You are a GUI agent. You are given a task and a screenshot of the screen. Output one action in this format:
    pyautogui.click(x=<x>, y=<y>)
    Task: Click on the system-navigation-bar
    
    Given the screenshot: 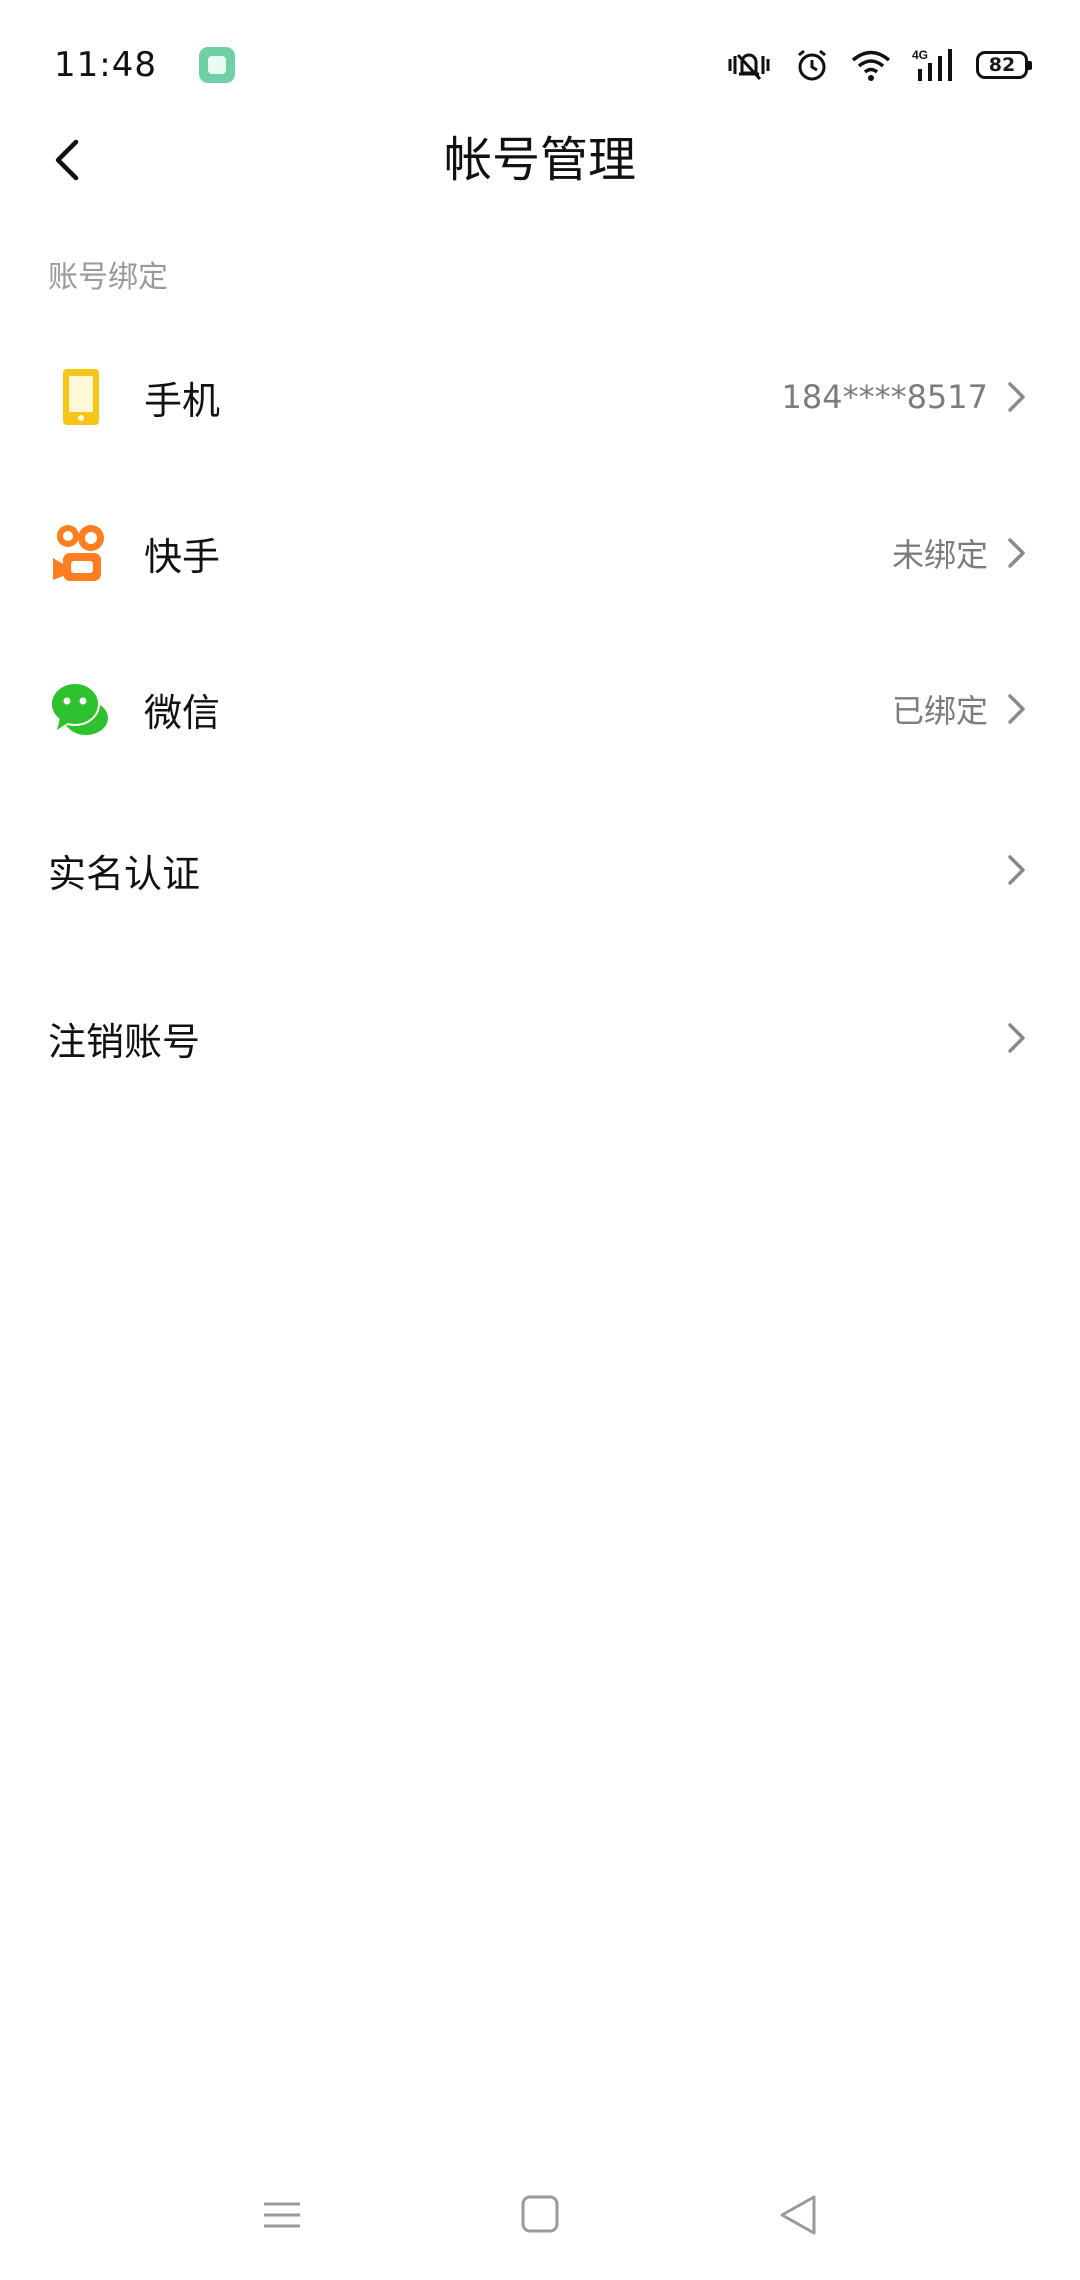 What is the action you would take?
    pyautogui.click(x=540, y=2215)
    